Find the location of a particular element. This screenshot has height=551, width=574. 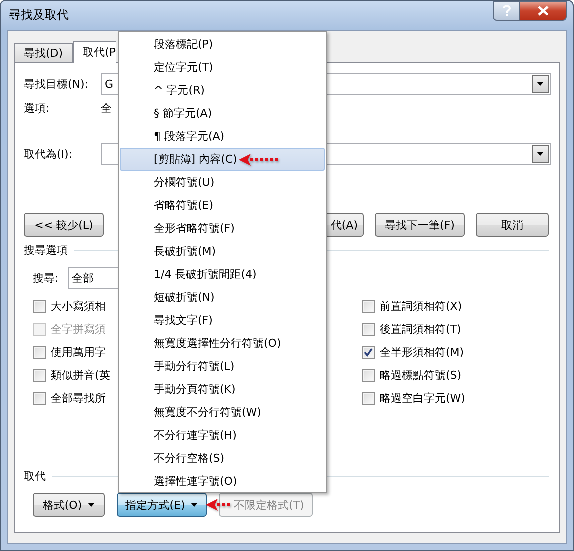

option-label: 全字拼寫須 is located at coordinates (78, 329).